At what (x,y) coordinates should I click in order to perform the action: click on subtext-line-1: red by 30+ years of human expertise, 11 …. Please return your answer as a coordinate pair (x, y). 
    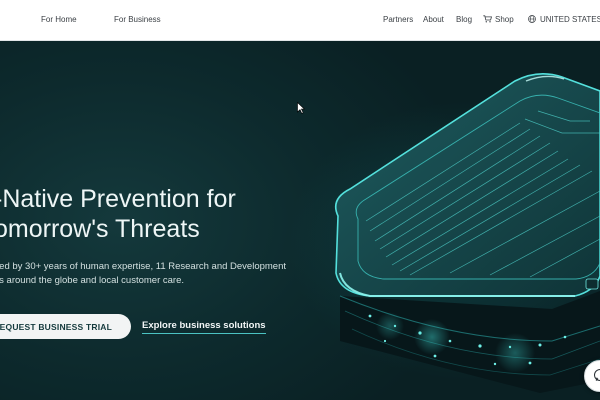
    Looking at the image, I should click on (143, 266).